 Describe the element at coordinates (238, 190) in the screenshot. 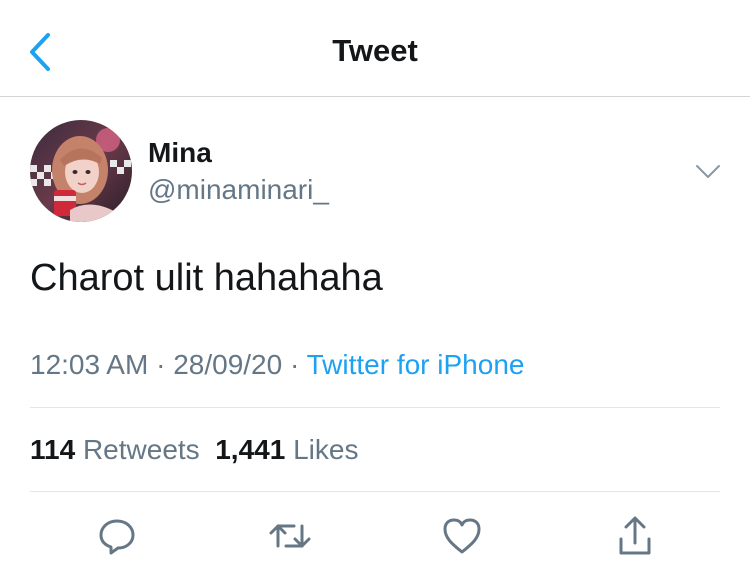

I see `author-handle: @minaminari_` at that location.